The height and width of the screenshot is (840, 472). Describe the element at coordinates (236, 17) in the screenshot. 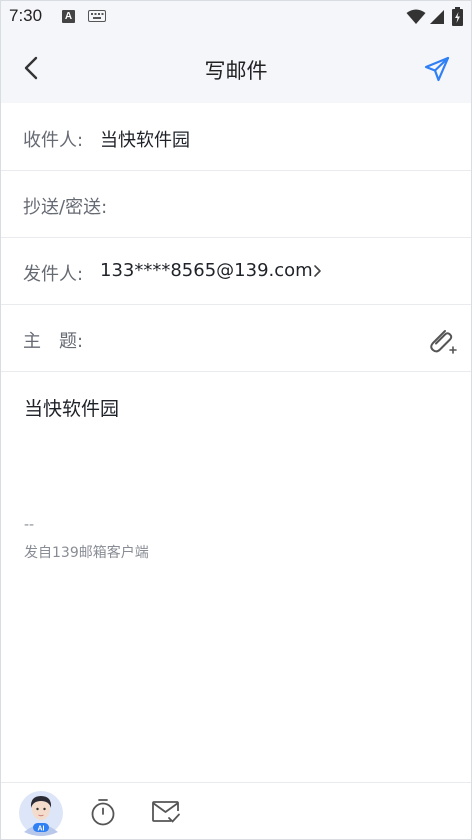

I see `status-bar: 7:30 A` at that location.